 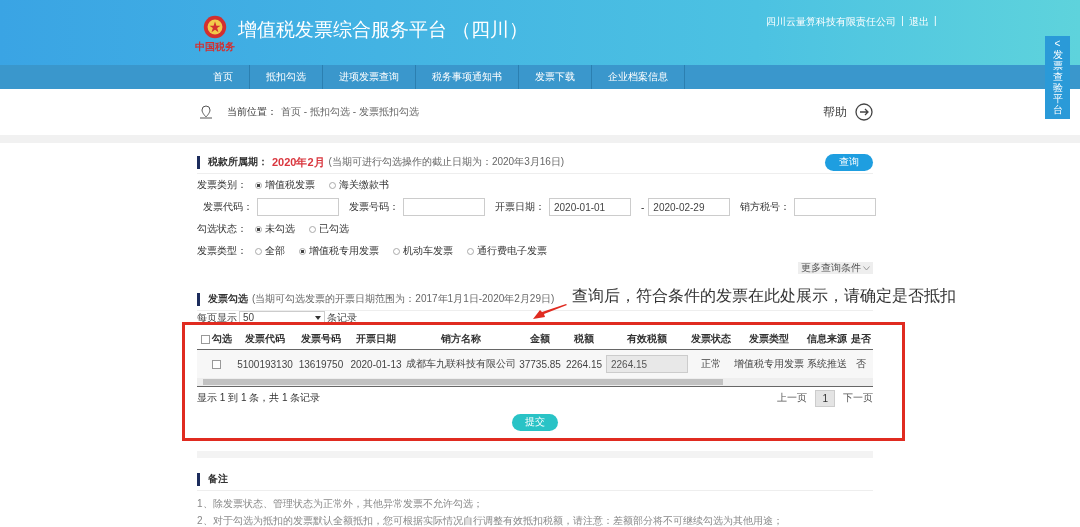 I want to click on input-field: 2020-01-01, so click(x=590, y=207).